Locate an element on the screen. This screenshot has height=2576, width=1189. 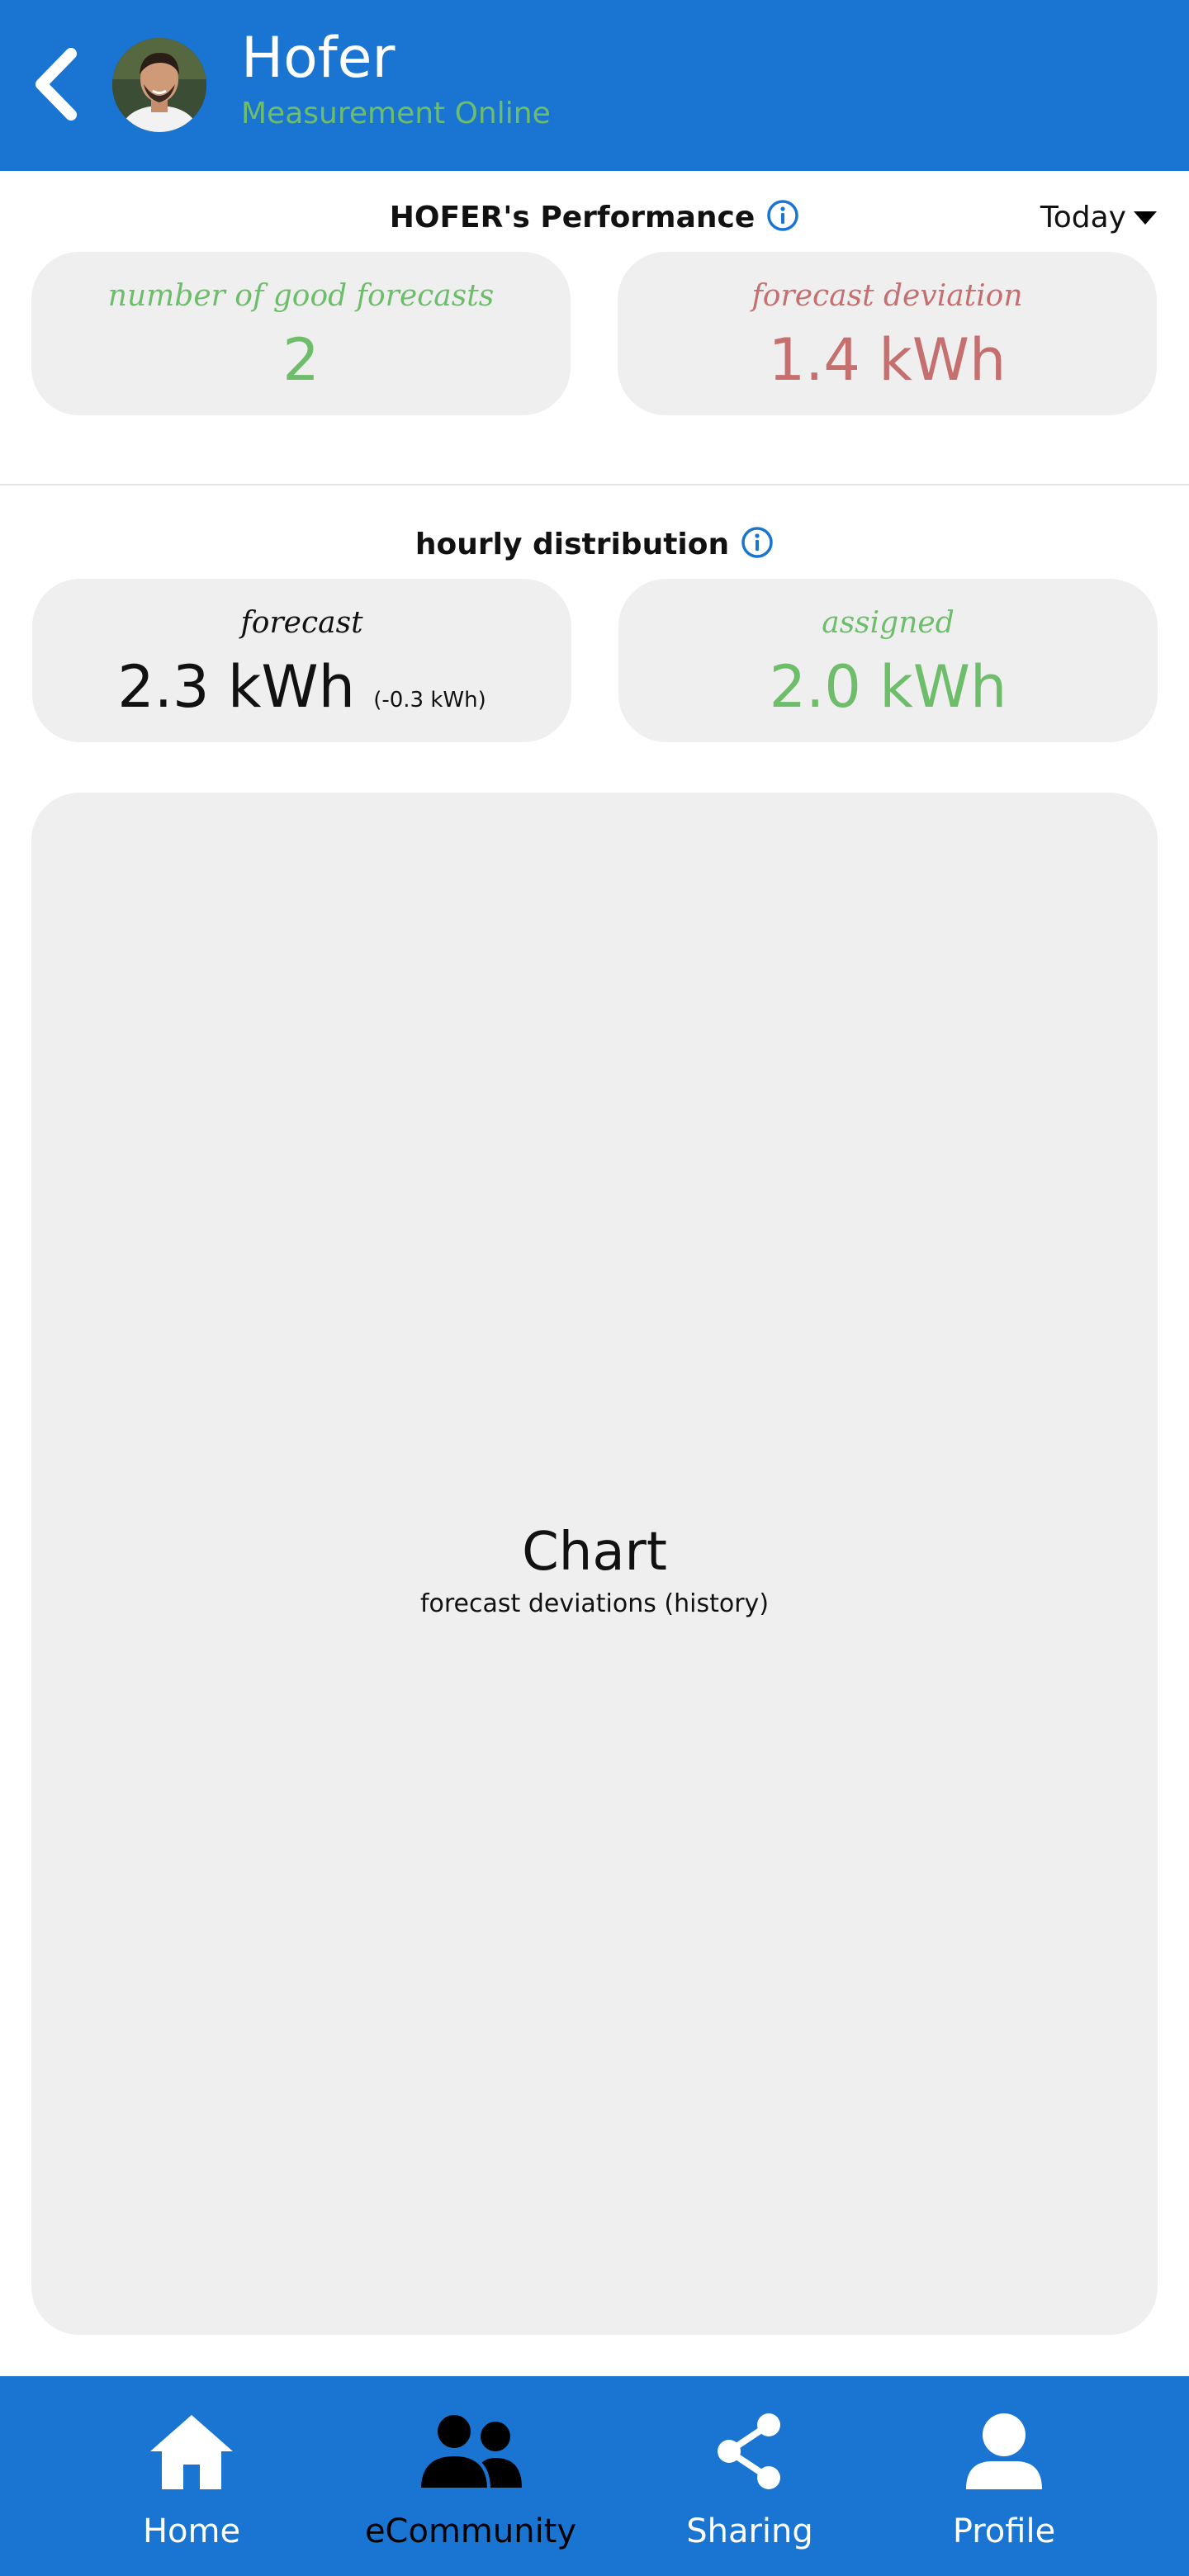
back-button is located at coordinates (56, 84).